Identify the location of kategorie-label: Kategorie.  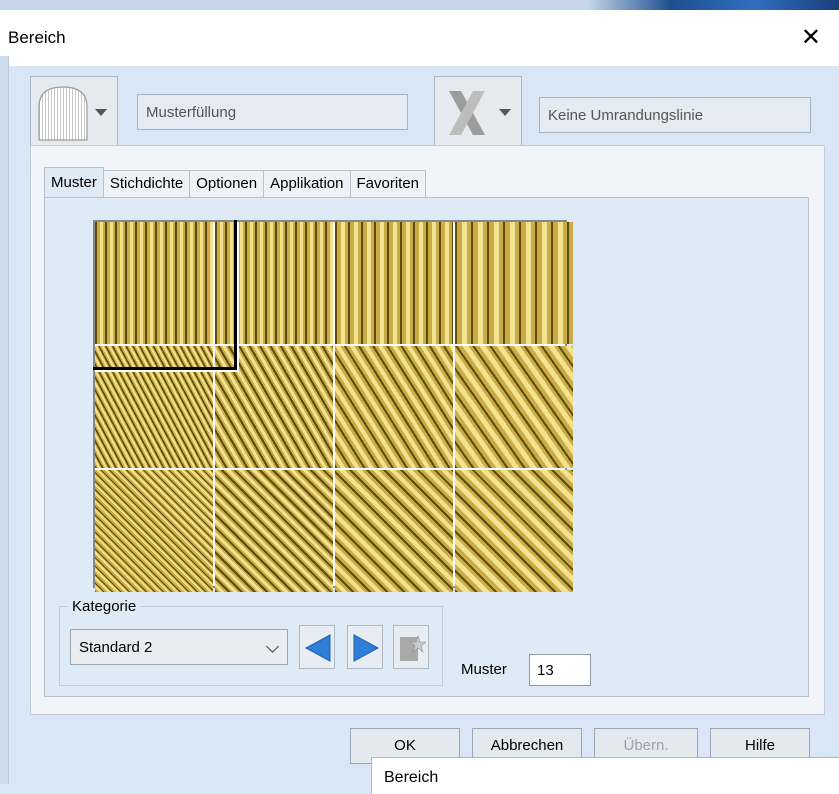
(104, 606).